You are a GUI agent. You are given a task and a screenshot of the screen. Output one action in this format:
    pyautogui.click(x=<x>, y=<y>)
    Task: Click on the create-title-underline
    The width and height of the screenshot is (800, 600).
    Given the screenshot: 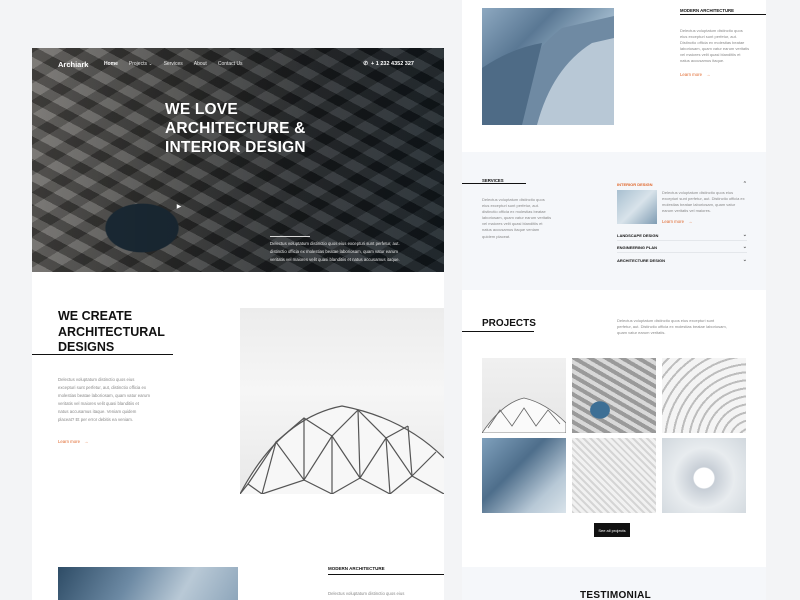 What is the action you would take?
    pyautogui.click(x=102, y=354)
    